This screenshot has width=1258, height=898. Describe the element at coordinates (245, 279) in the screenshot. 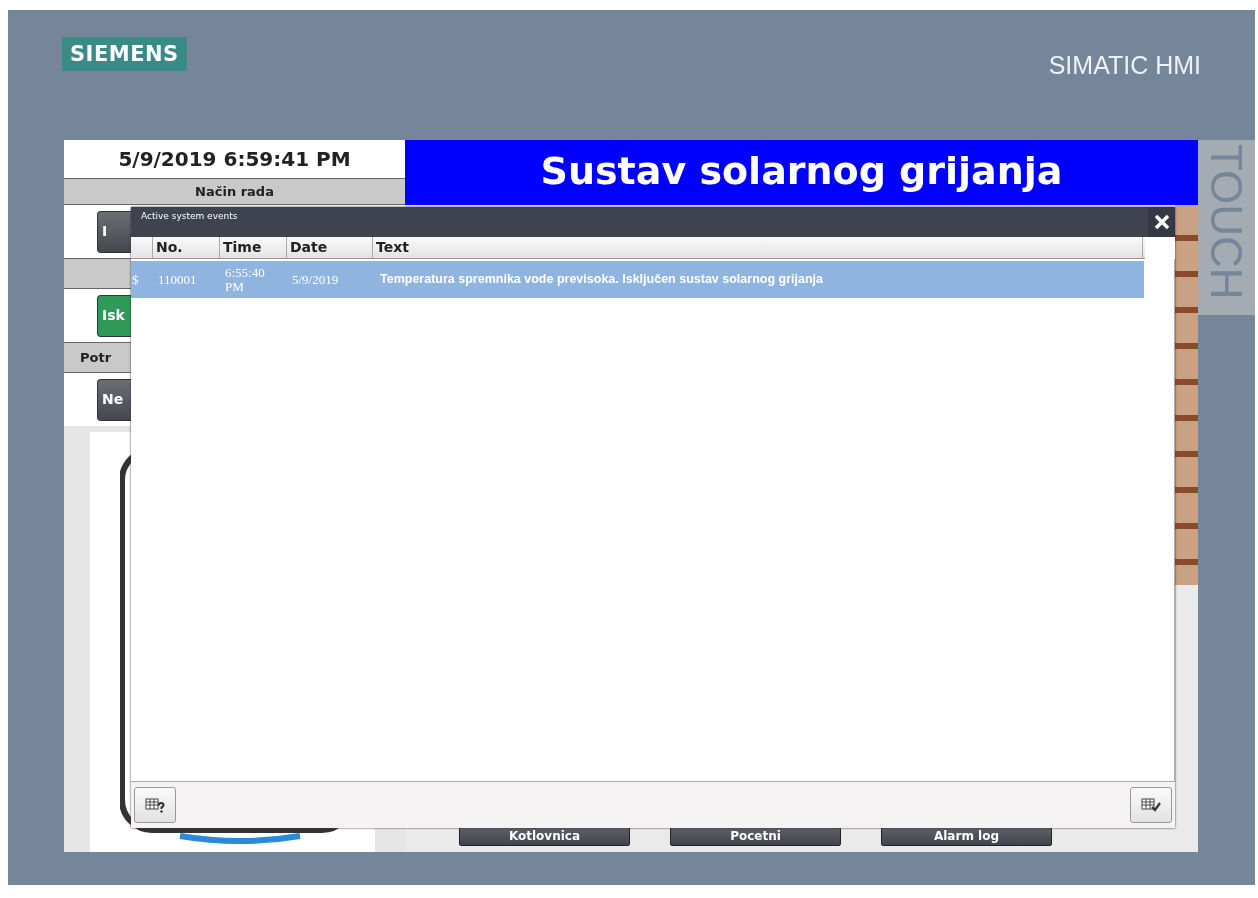

I see `table-cell-text: 6:55:40 PM` at that location.